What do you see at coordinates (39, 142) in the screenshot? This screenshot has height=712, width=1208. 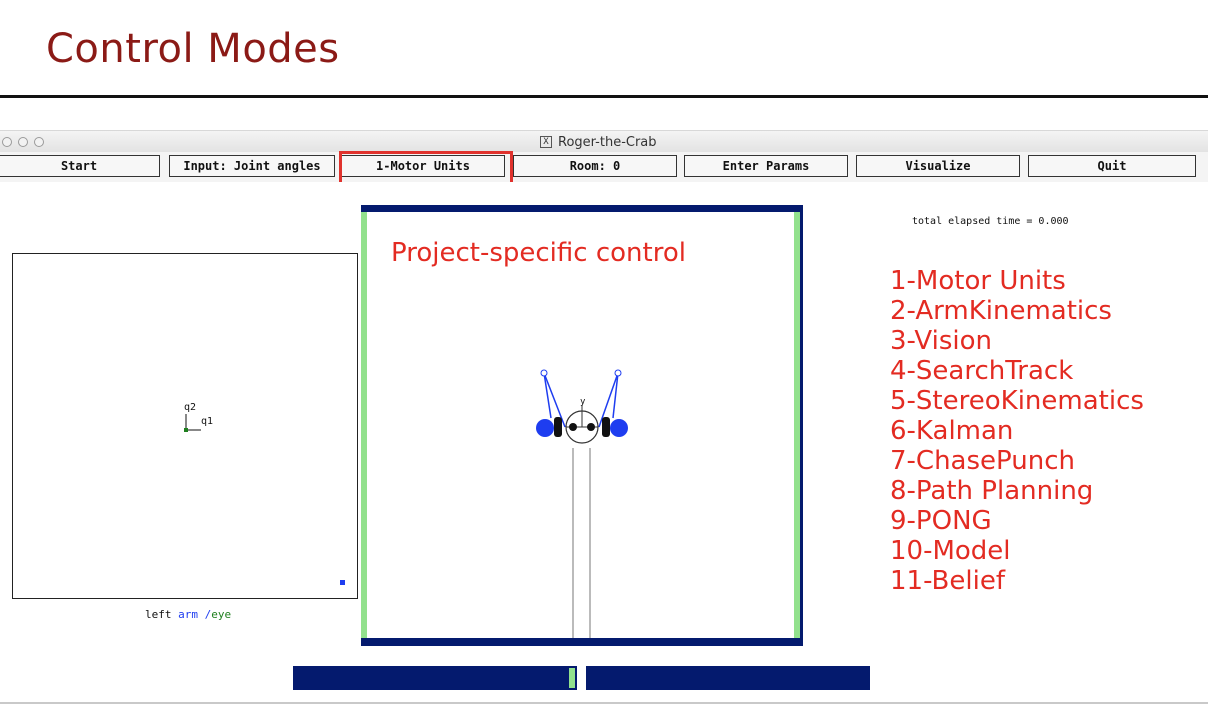 I see `zoom-window-button` at bounding box center [39, 142].